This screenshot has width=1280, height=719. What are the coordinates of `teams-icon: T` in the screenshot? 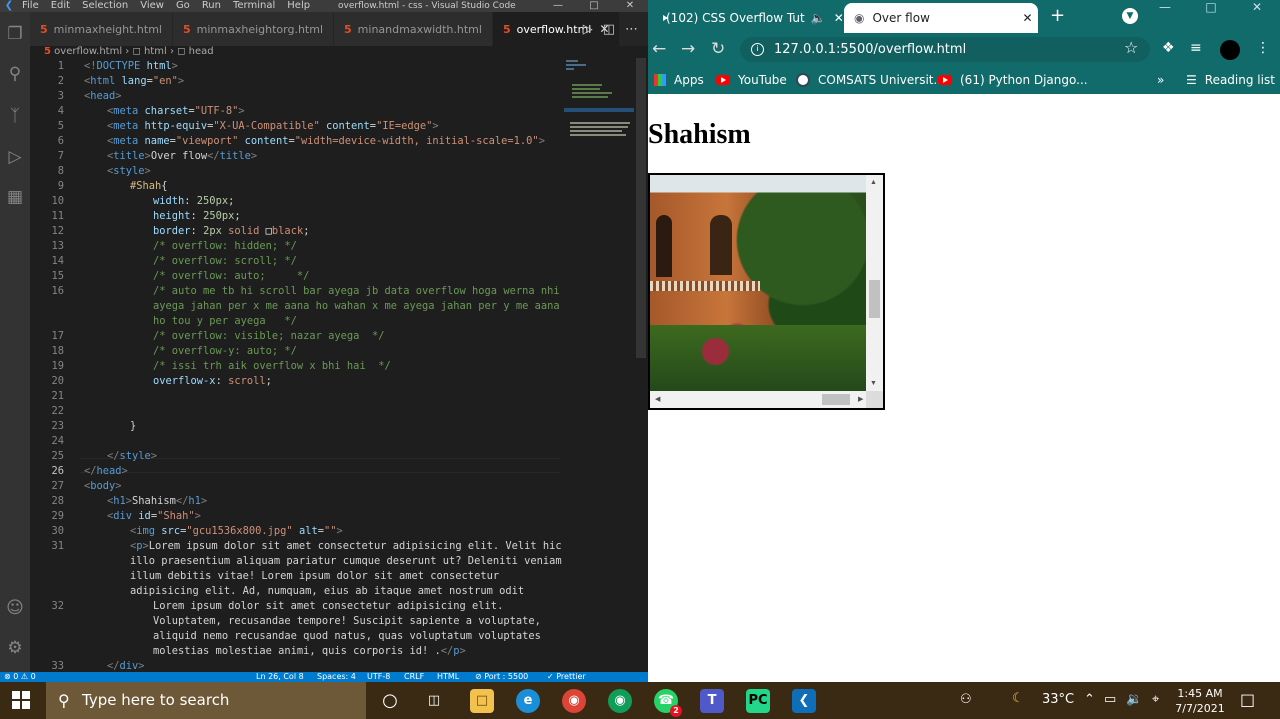 It's located at (712, 701).